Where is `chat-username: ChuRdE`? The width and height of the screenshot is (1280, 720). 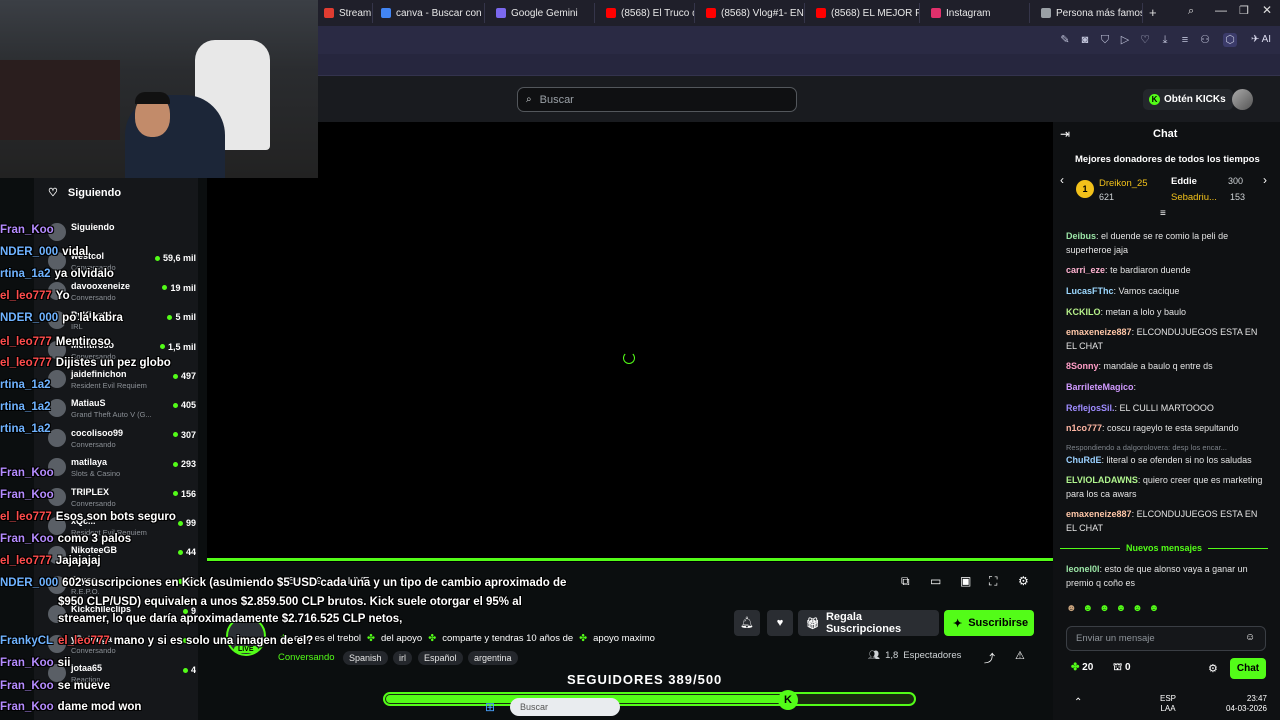
chat-username: ChuRdE is located at coordinates (1084, 460).